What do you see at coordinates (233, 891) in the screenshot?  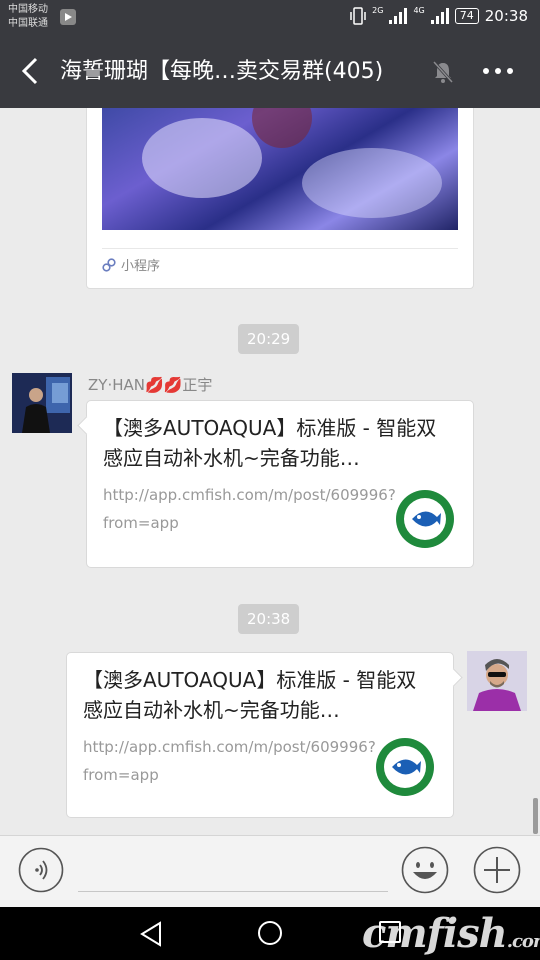 I see `message-input` at bounding box center [233, 891].